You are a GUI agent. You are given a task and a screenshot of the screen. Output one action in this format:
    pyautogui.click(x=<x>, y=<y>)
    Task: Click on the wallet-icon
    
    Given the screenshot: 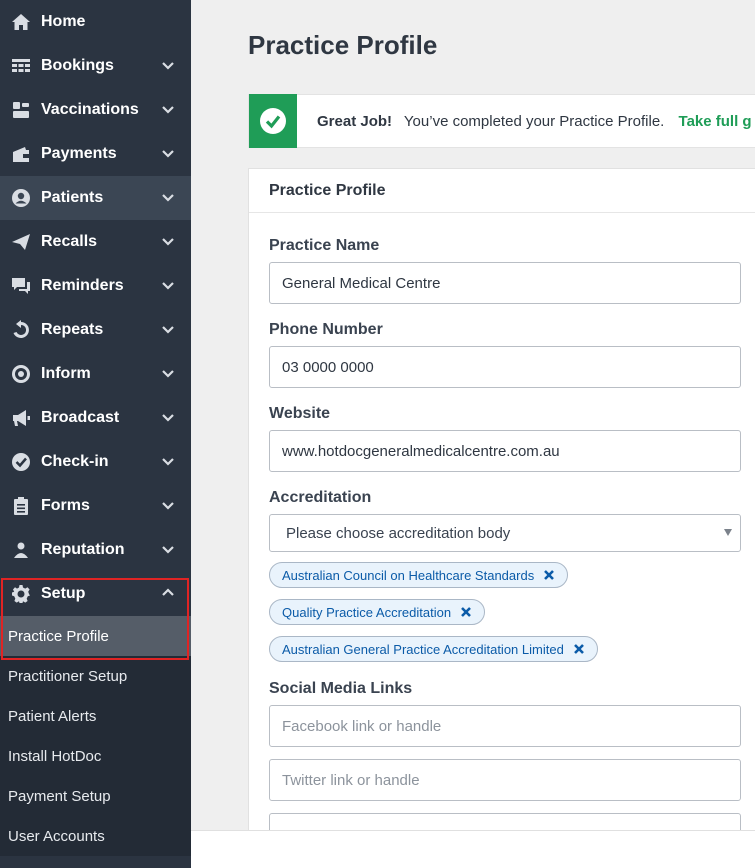 What is the action you would take?
    pyautogui.click(x=21, y=154)
    